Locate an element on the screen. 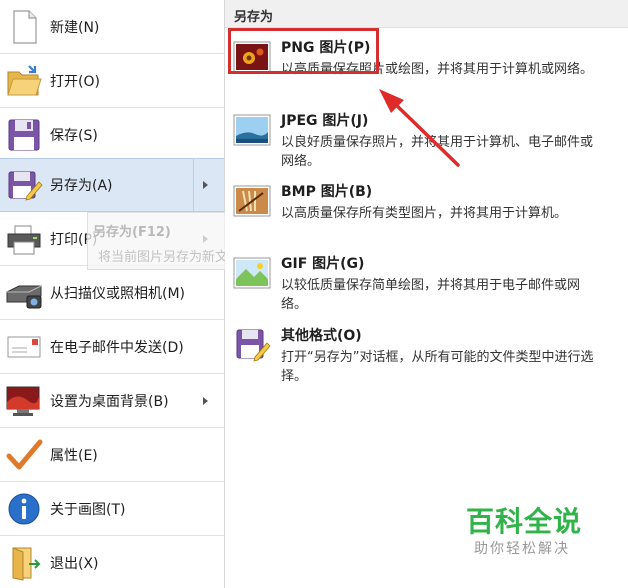 Image resolution: width=628 pixels, height=588 pixels. menu-item-label: 另存为(A) is located at coordinates (81, 186).